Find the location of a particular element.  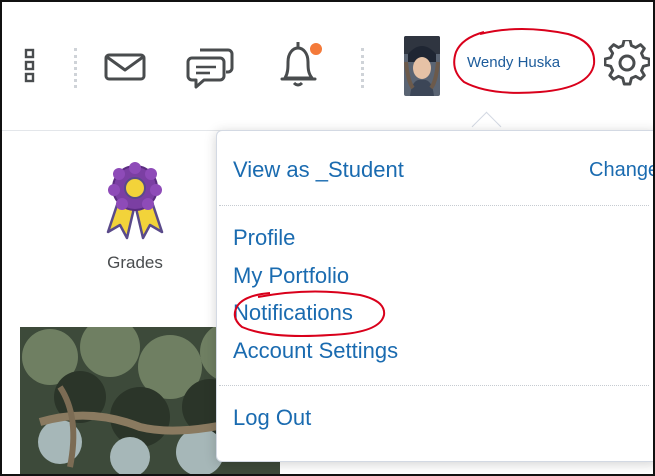

menu-item-profile: Profile is located at coordinates (264, 238).